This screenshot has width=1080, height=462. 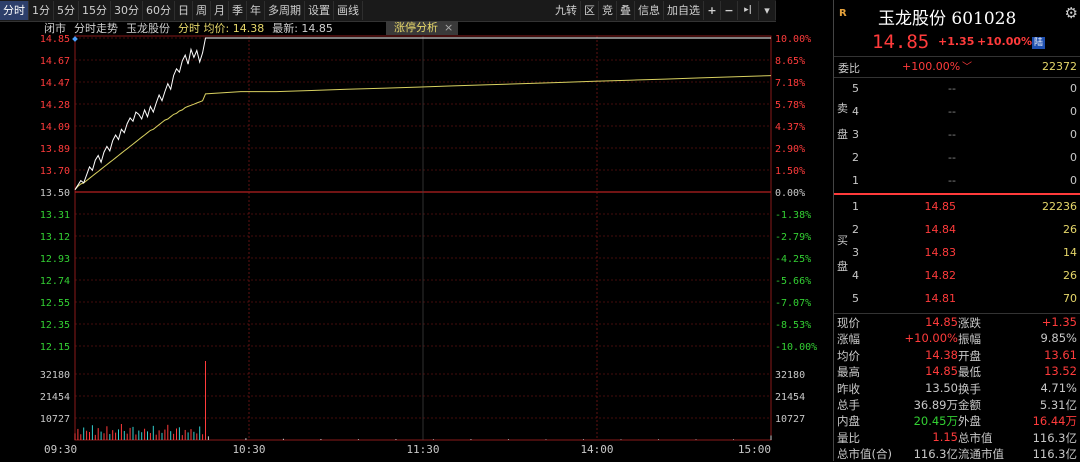 I want to click on limit-up-analysis-tab: 涨停分析 ×, so click(x=422, y=28).